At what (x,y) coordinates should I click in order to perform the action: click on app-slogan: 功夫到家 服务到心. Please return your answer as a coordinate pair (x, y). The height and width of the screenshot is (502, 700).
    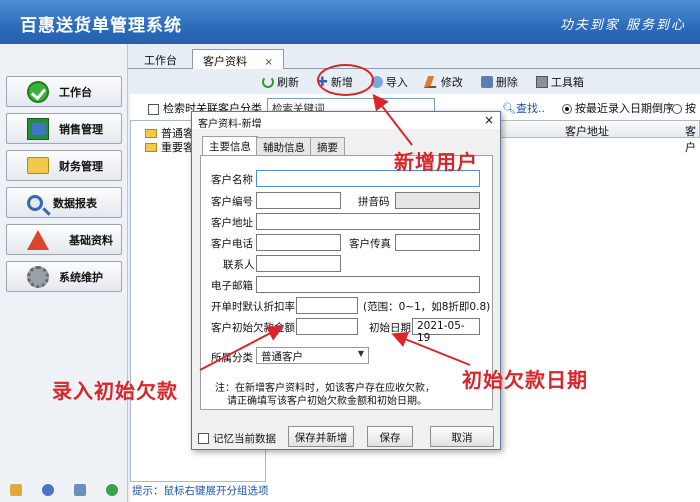
    Looking at the image, I should click on (622, 25).